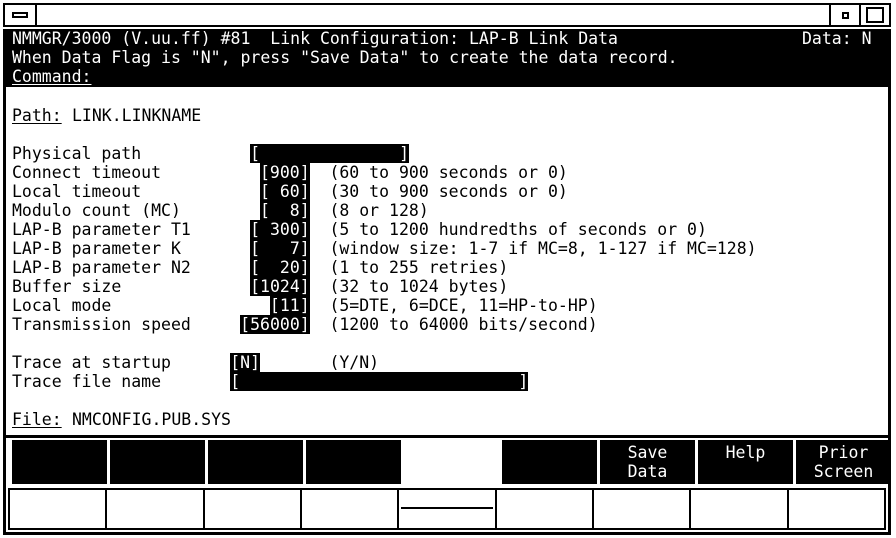 This screenshot has height=538, width=896. Describe the element at coordinates (37, 419) in the screenshot. I see `file-label: File:` at that location.